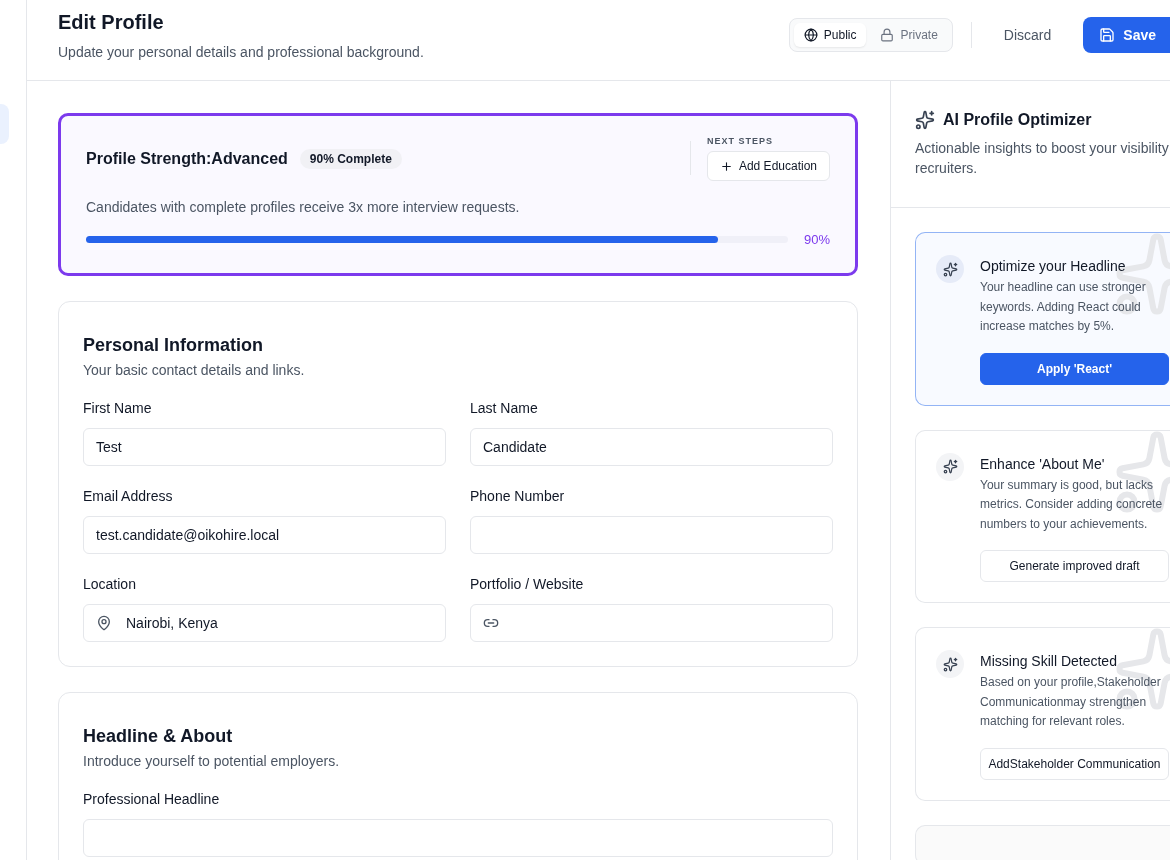 The image size is (1170, 860). I want to click on progress-reading: 90%, so click(816, 239).